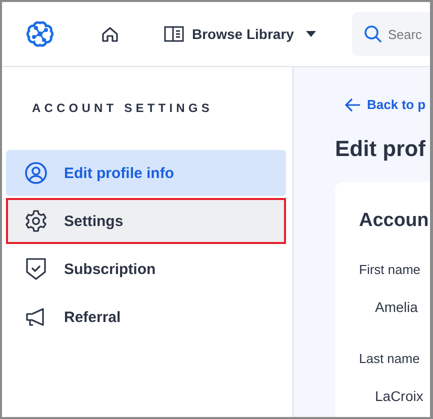 This screenshot has height=419, width=433. What do you see at coordinates (123, 108) in the screenshot?
I see `section-heading: ACCOUNT SETTINGS` at bounding box center [123, 108].